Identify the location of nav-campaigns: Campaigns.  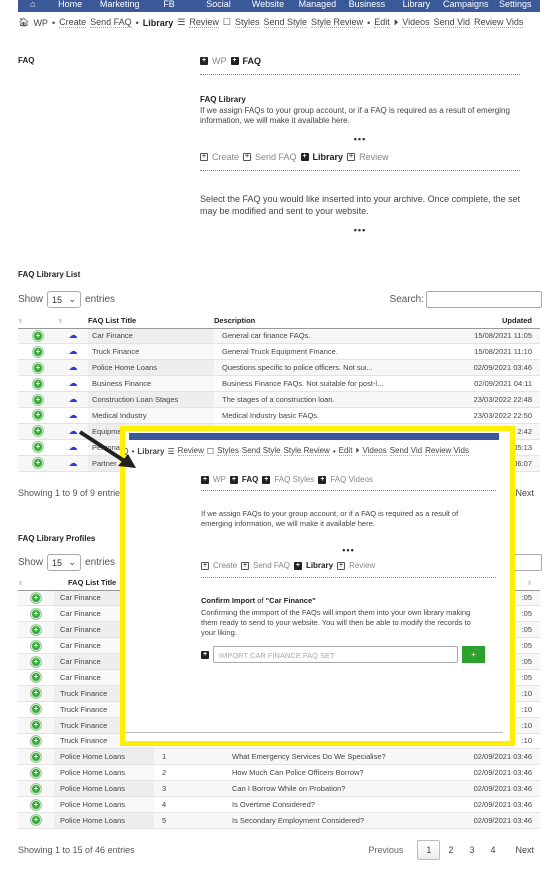
(465, 4).